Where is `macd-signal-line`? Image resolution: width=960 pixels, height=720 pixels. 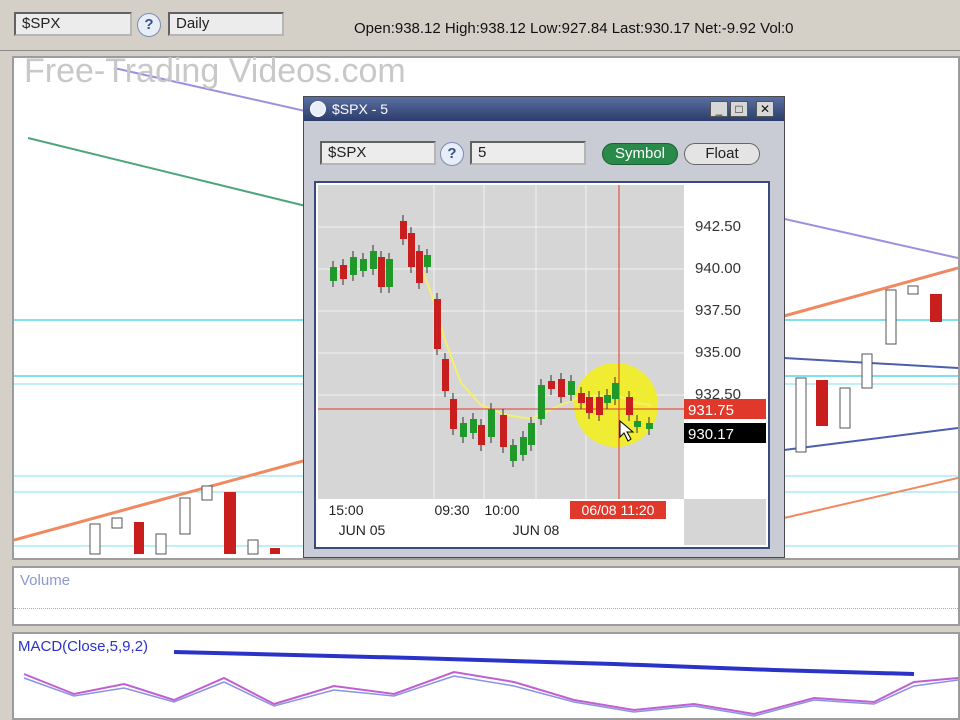
macd-signal-line is located at coordinates (544, 663).